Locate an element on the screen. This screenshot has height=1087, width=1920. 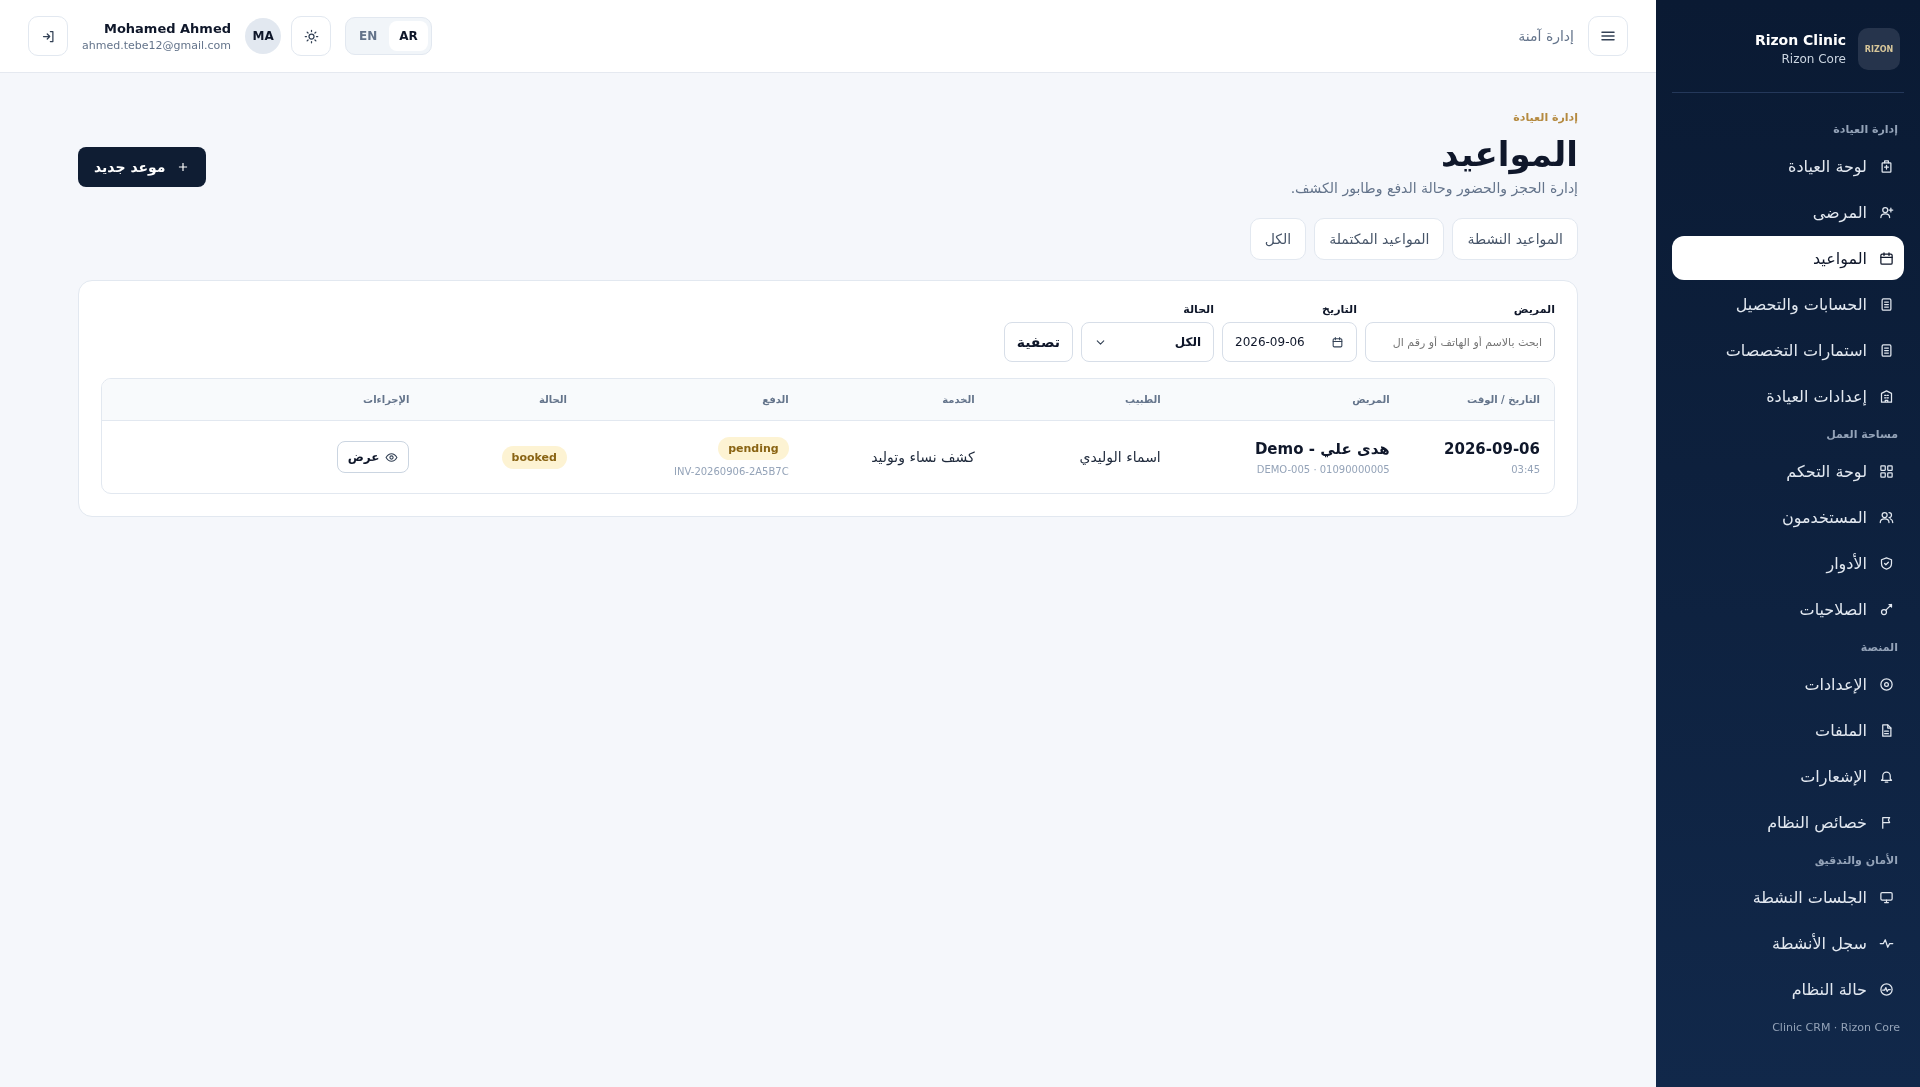
doctor-name: اسماء الوليدي is located at coordinates (1120, 457).